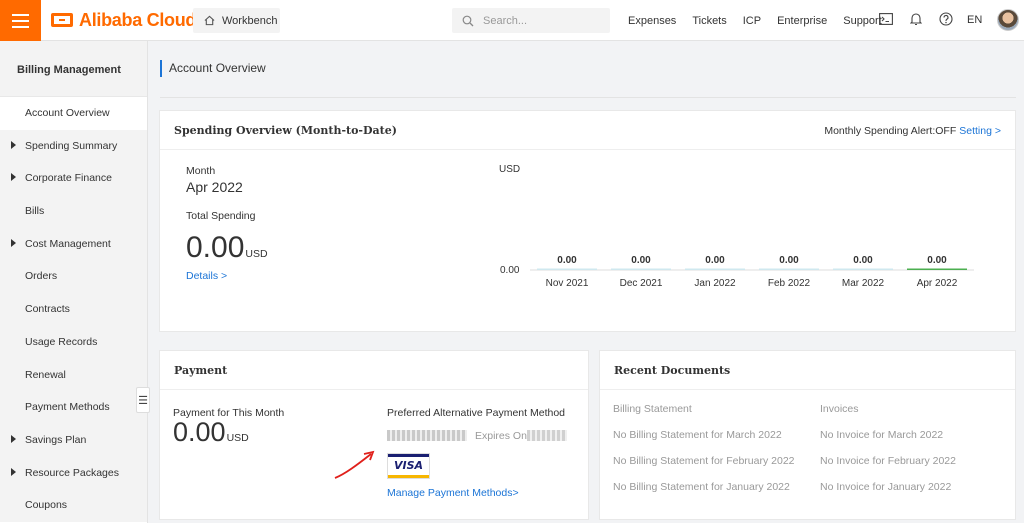 The image size is (1024, 523). I want to click on sidebar-item-label: Cost Management, so click(68, 243).